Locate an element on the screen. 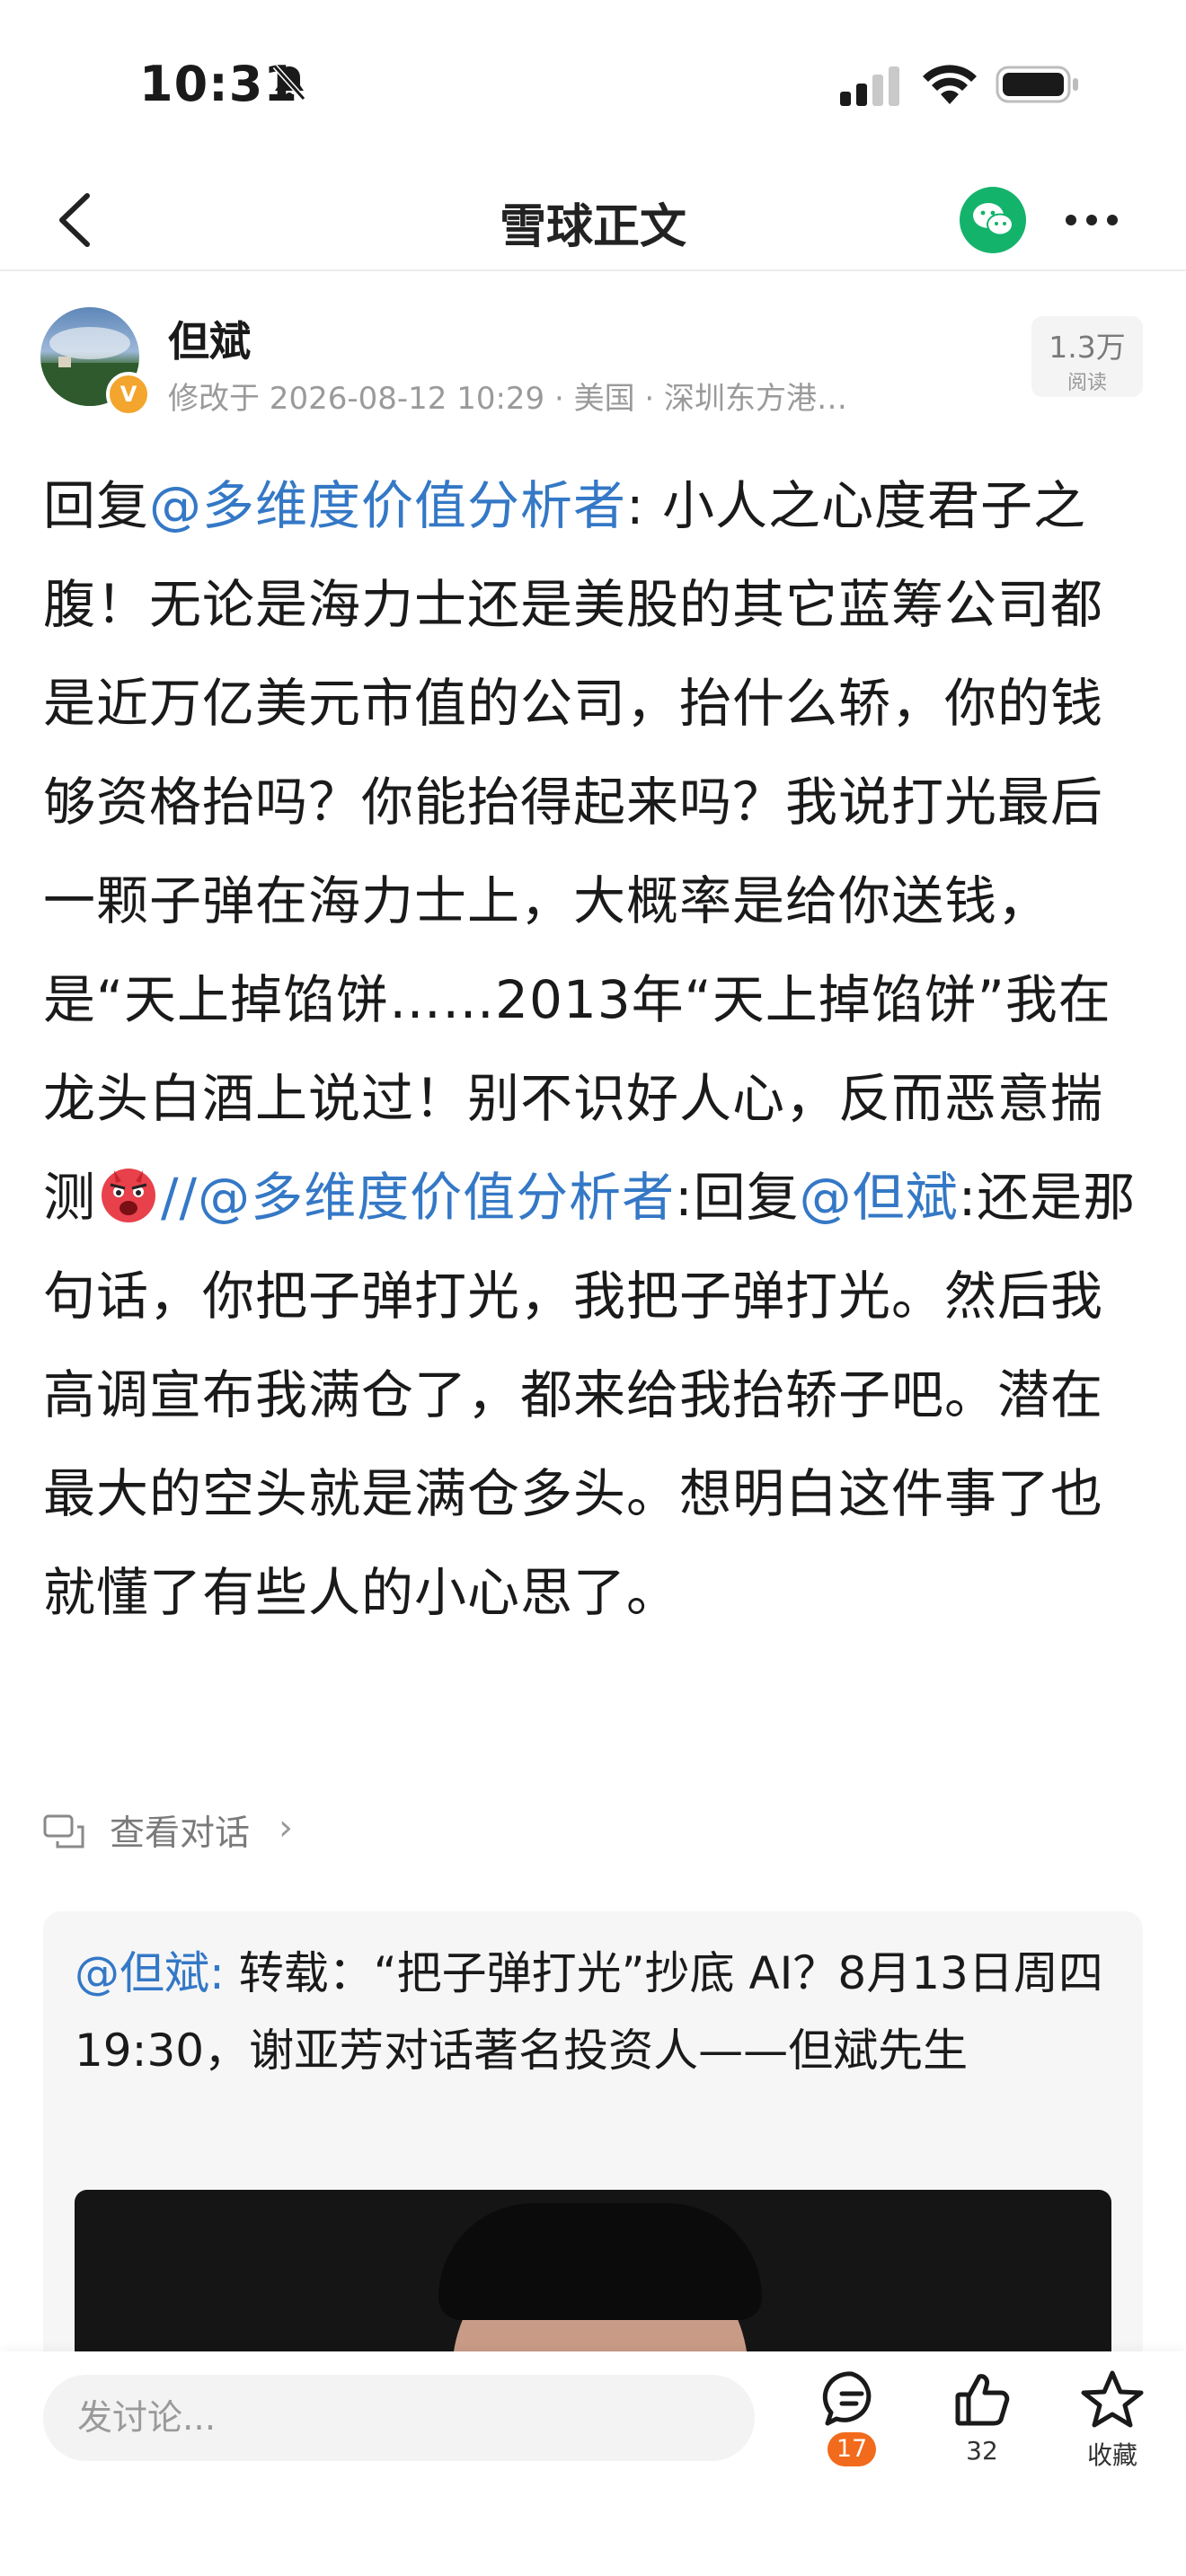 The image size is (1186, 2576). view-conversation-label: 查看对话 is located at coordinates (180, 1833).